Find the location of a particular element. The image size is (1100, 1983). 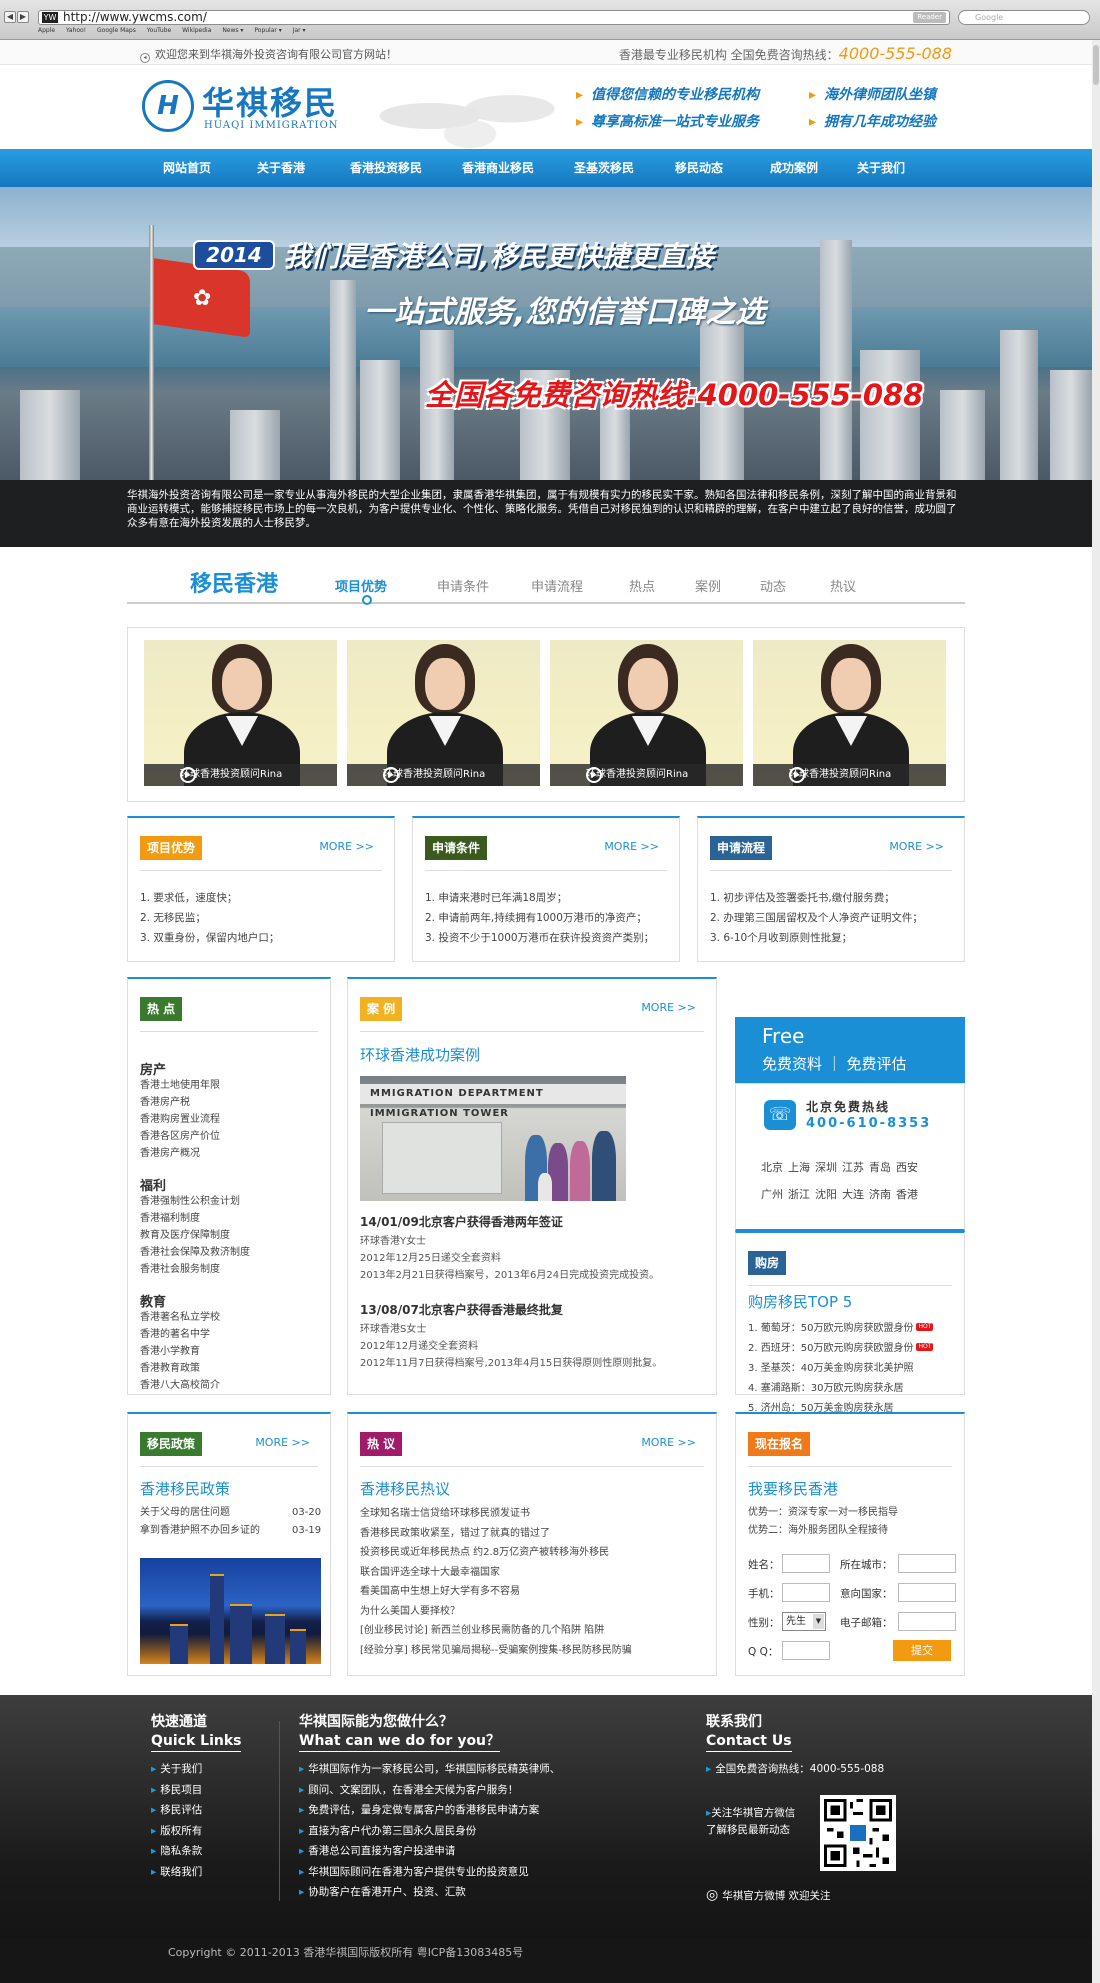

tab-news: 动态 is located at coordinates (773, 585).